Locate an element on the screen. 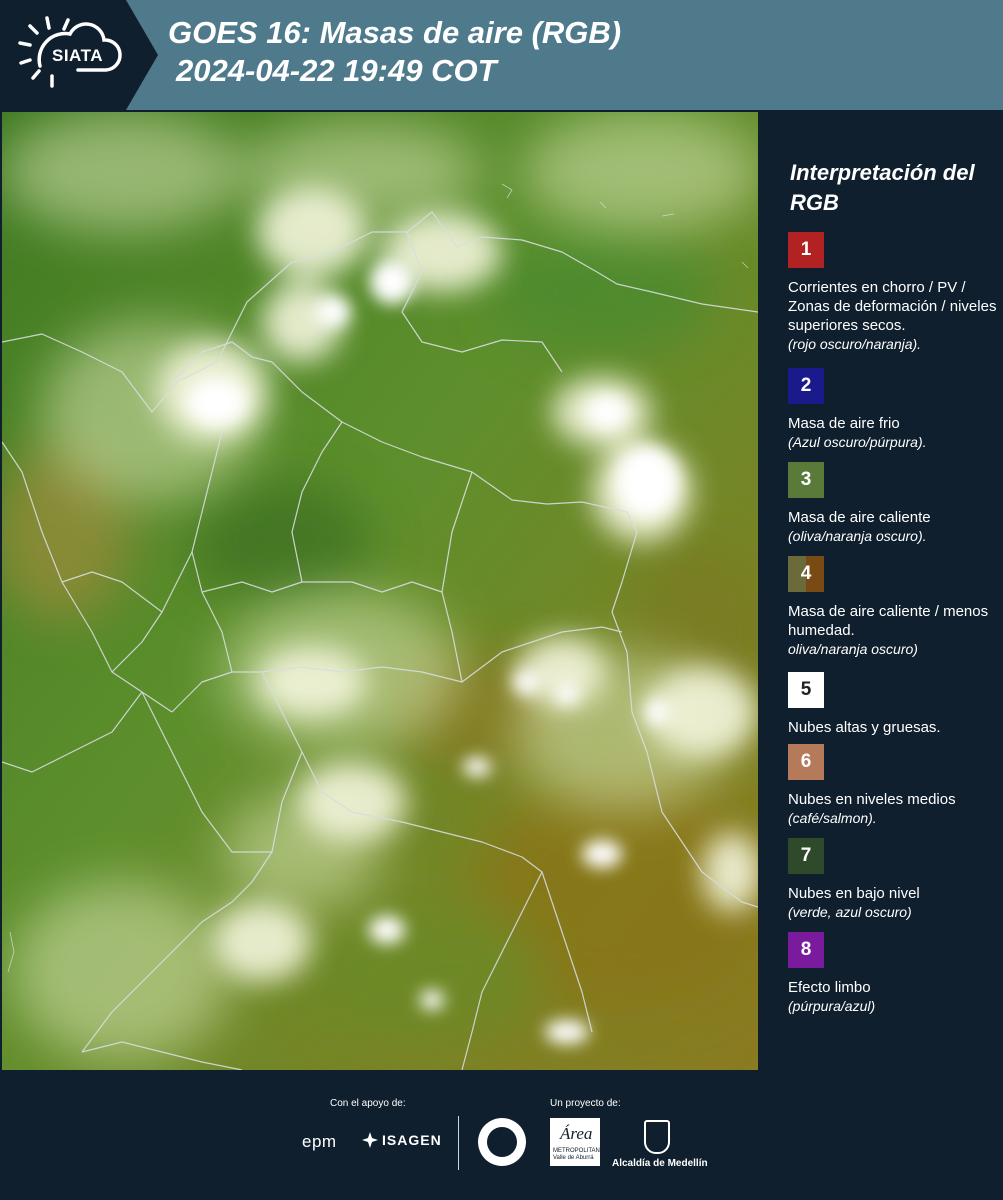 The height and width of the screenshot is (1200, 1003). legend-note-6: (café/salmon). is located at coordinates (832, 818).